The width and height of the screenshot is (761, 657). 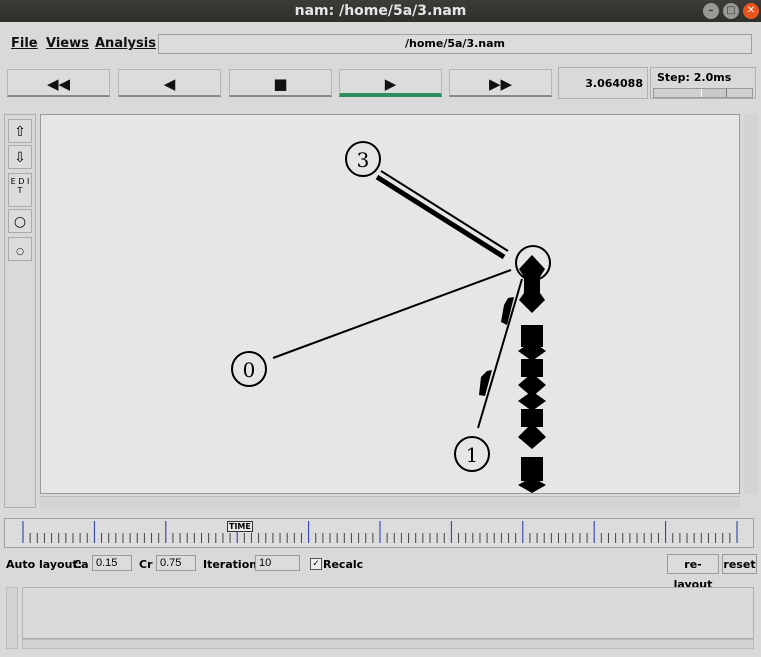 I want to click on time-marker: TIME, so click(x=240, y=526).